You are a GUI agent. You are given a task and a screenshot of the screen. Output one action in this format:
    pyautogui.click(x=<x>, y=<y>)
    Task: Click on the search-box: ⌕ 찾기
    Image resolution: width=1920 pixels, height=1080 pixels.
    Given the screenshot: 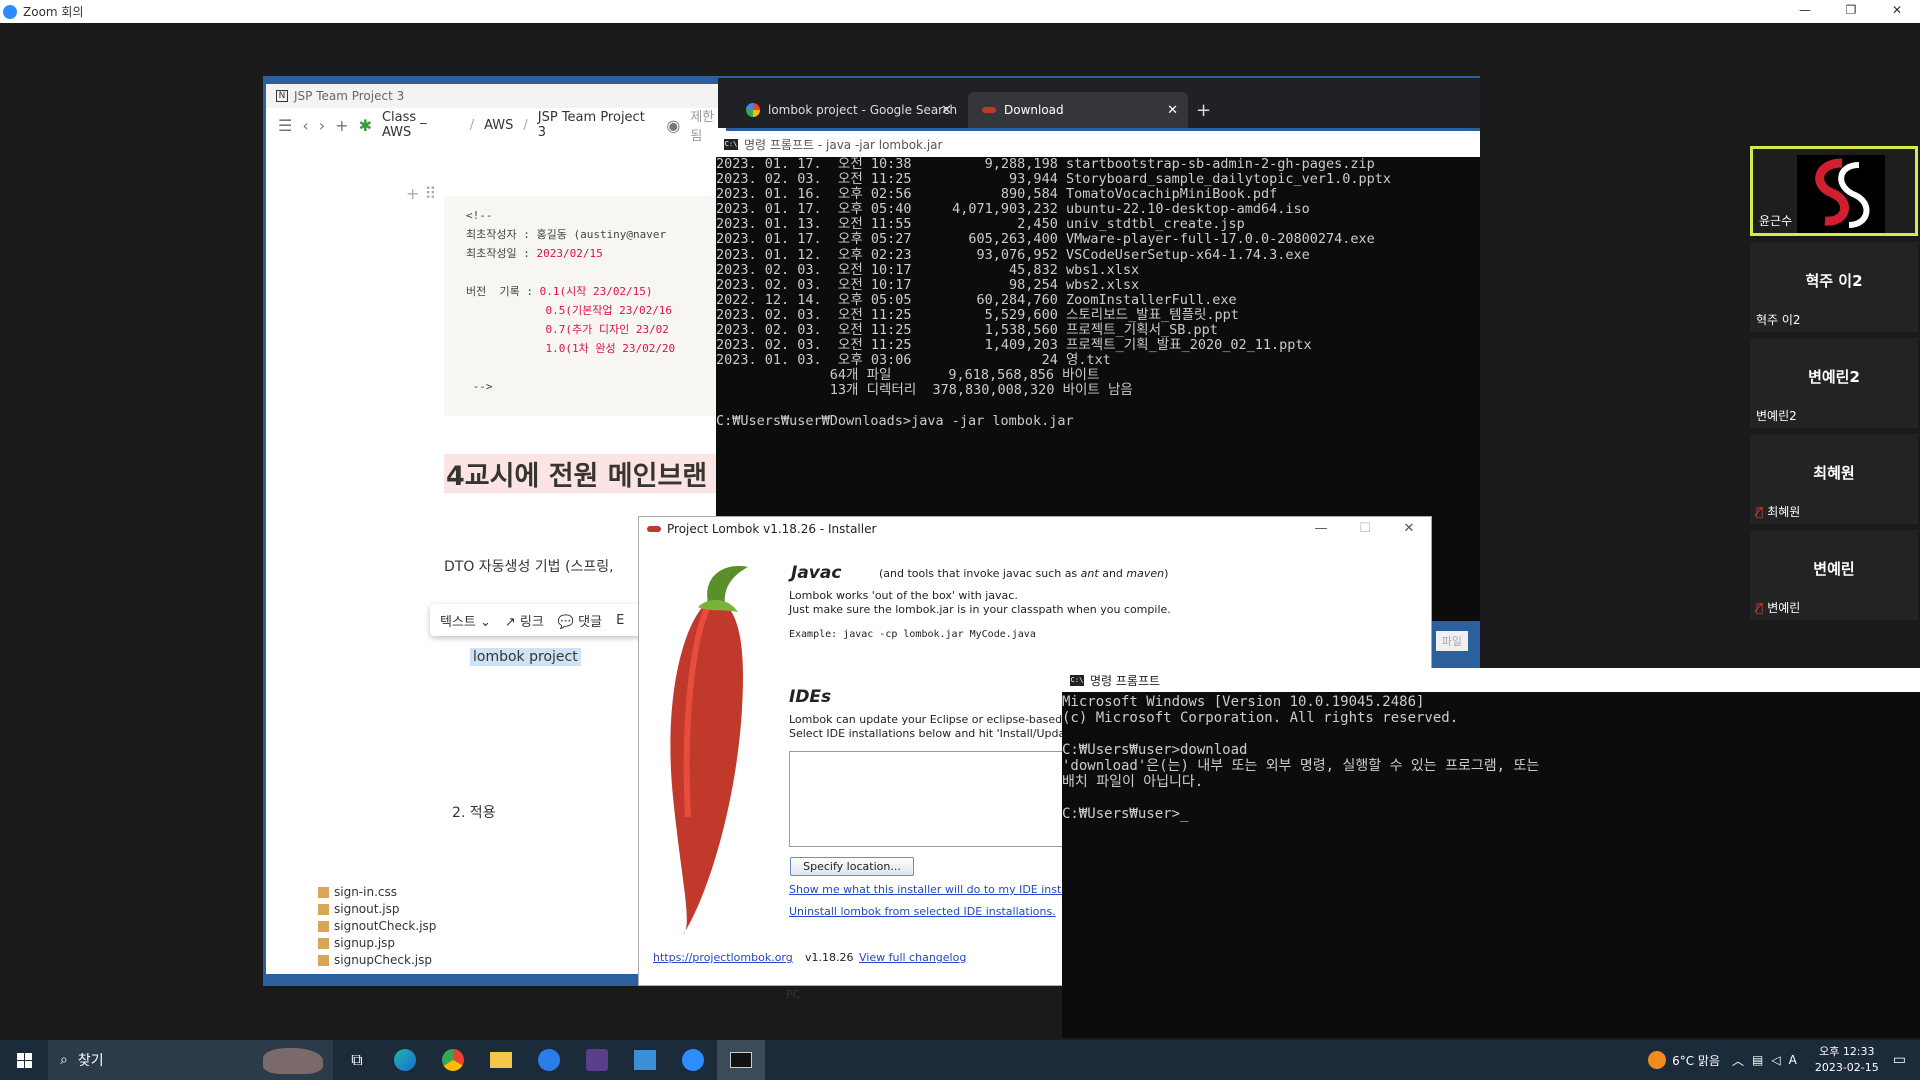 What is the action you would take?
    pyautogui.click(x=190, y=1060)
    